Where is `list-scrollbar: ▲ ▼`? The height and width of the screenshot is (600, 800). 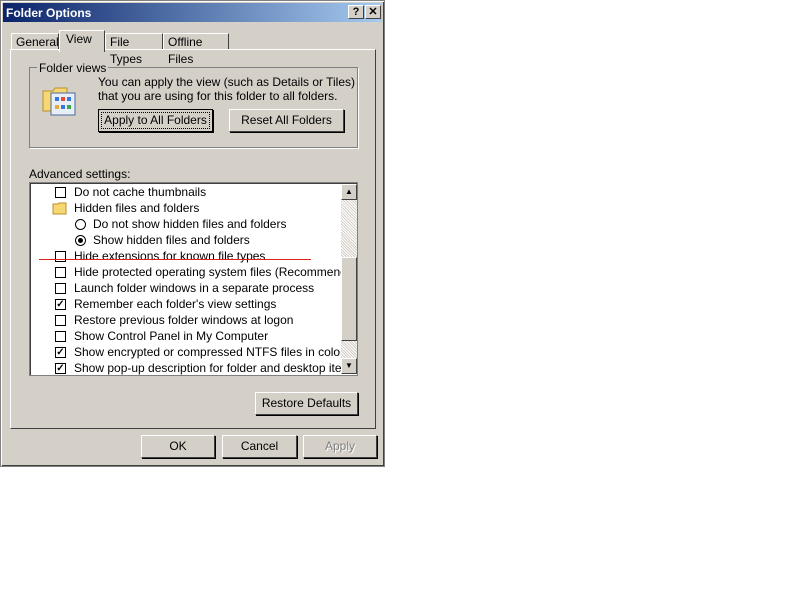
list-scrollbar: ▲ ▼ is located at coordinates (349, 279).